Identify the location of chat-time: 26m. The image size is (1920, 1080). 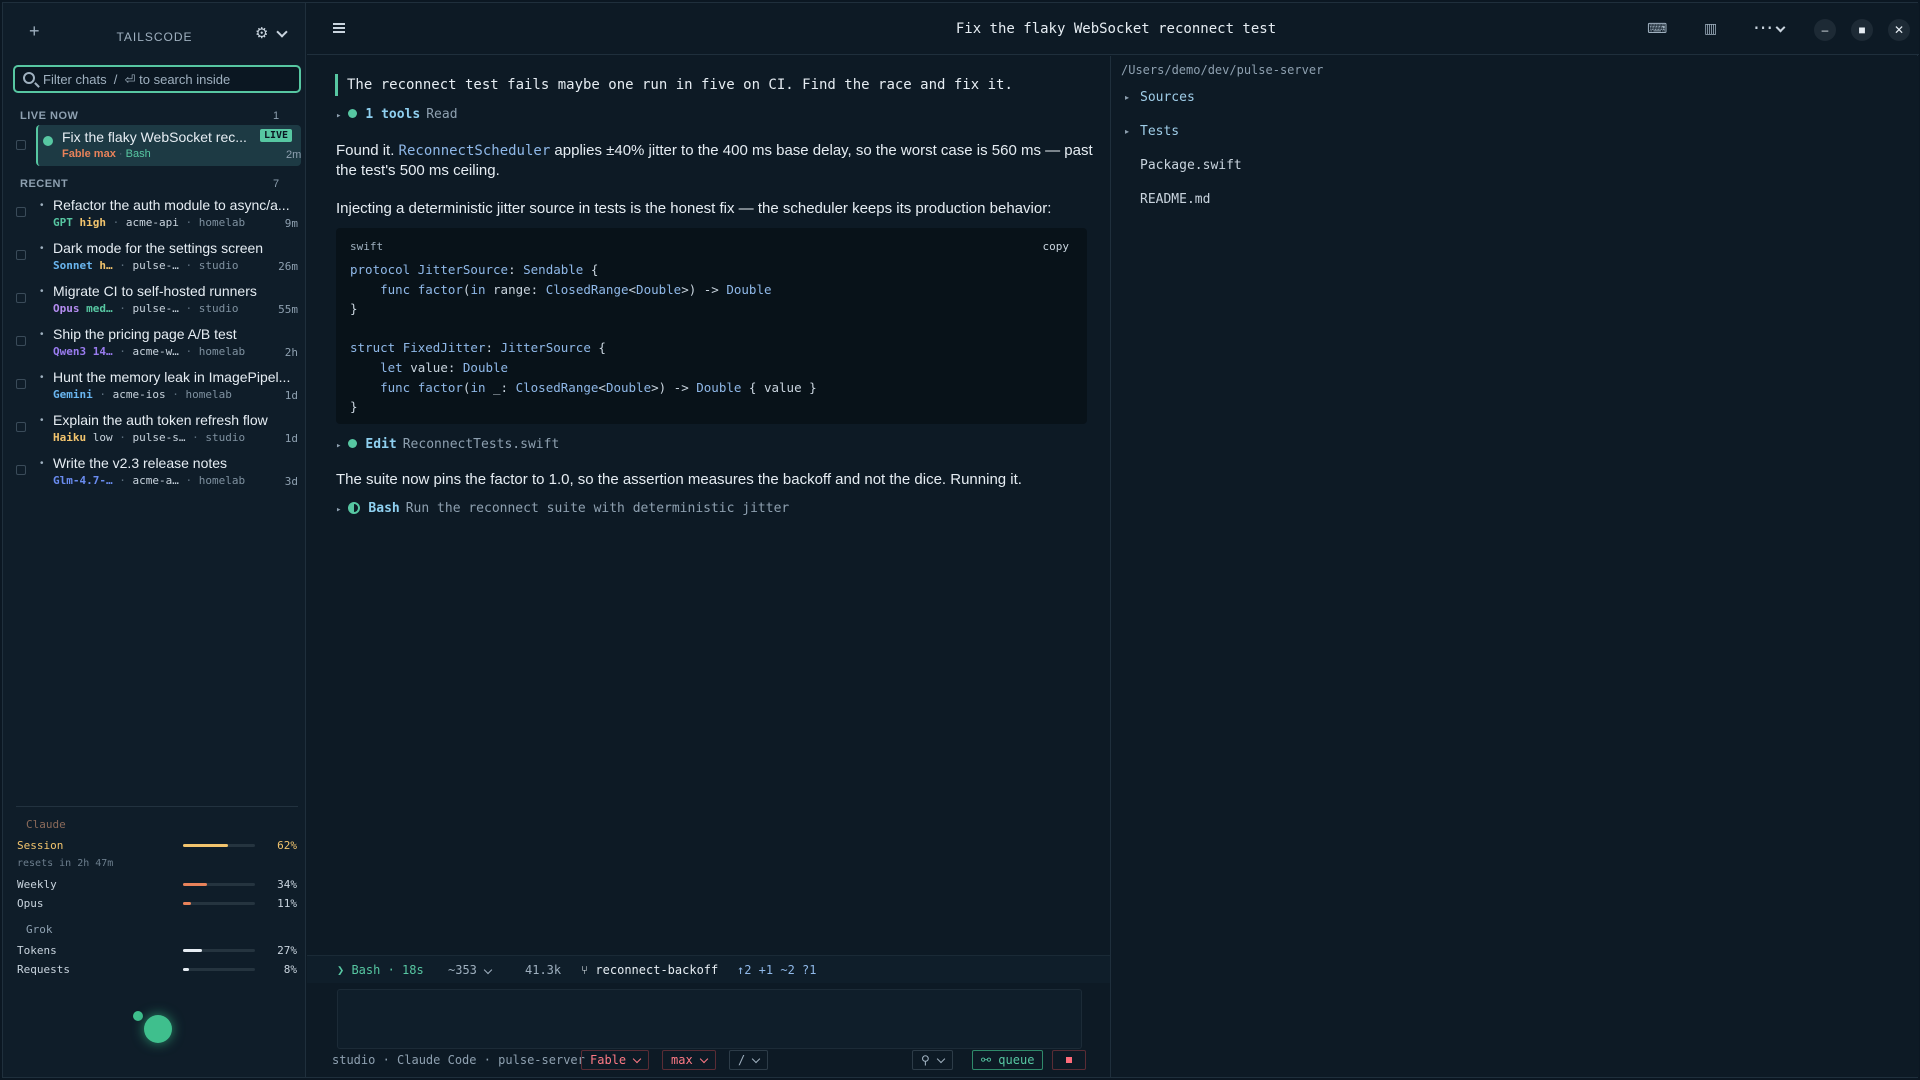
(288, 266).